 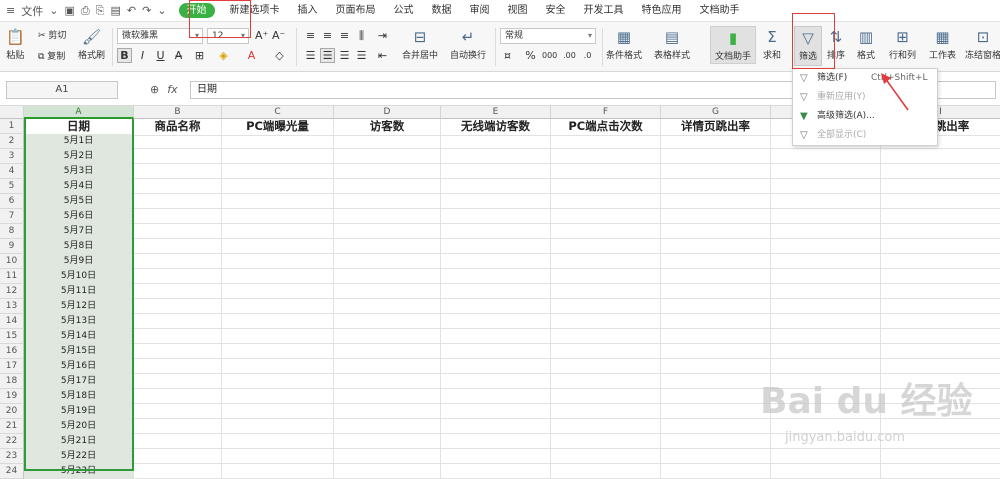 I want to click on strikethrough-icon: A̶, so click(x=178, y=55).